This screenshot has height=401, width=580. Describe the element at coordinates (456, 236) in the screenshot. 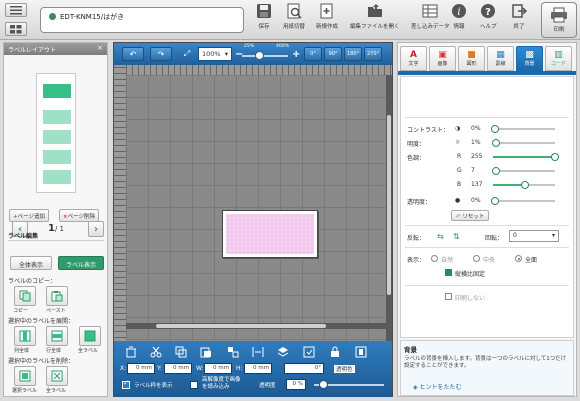

I see `flip-vertical-icon: ⇅` at that location.